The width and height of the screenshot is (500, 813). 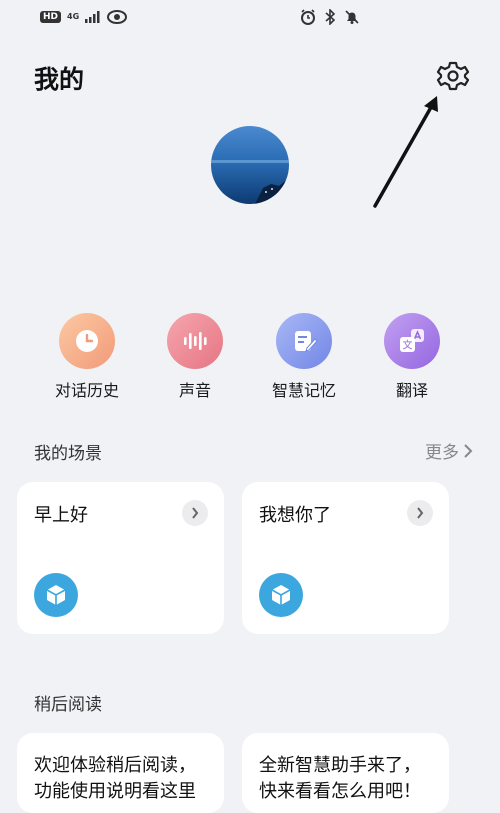 I want to click on network-type: 4G, so click(x=73, y=16).